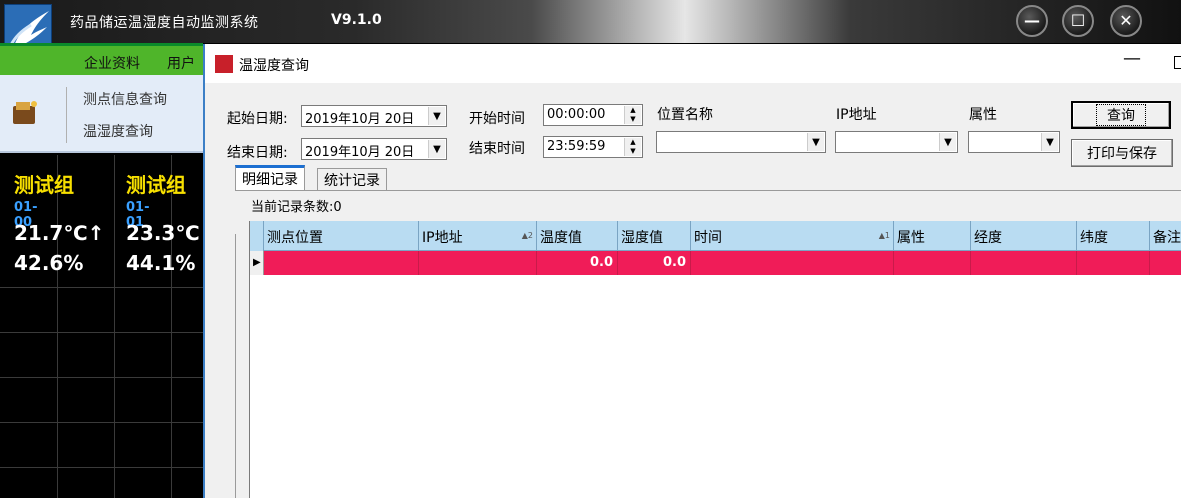  I want to click on tab-divider, so click(708, 190).